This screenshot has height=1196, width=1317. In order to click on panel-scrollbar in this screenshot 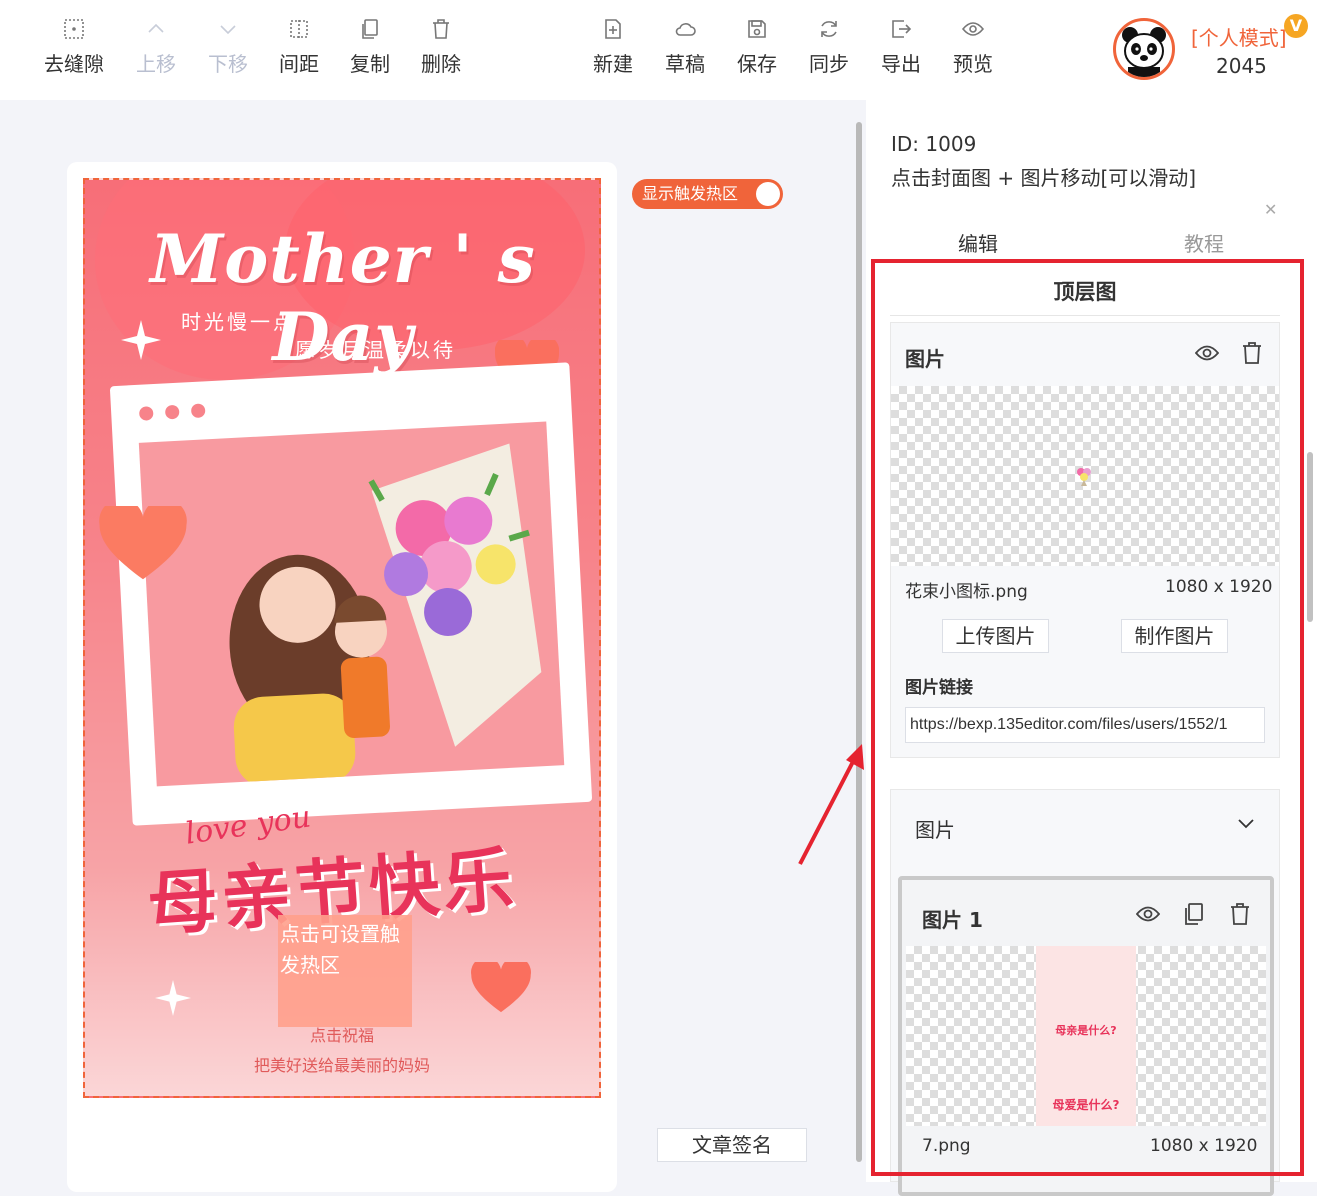, I will do `click(1310, 641)`.